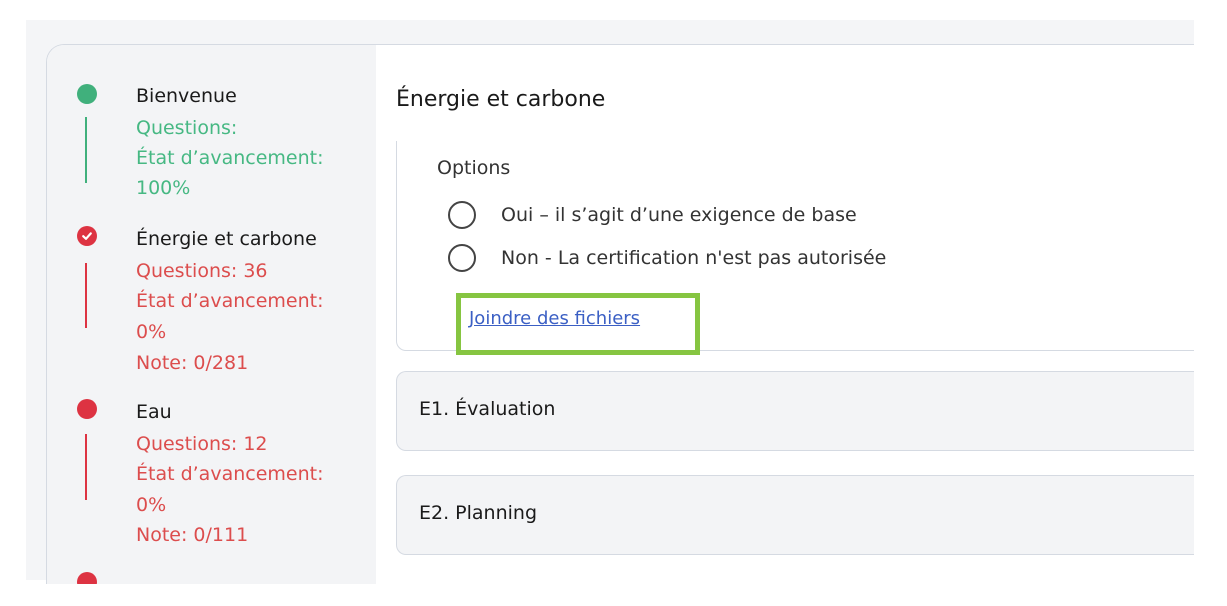 This screenshot has width=1227, height=606. What do you see at coordinates (87, 236) in the screenshot?
I see `check-circle-icon` at bounding box center [87, 236].